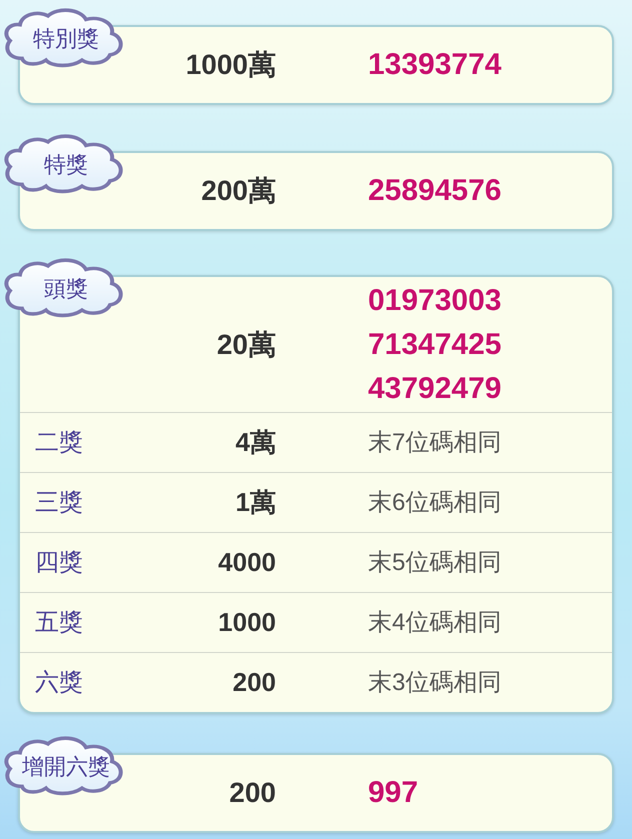 The image size is (632, 839). Describe the element at coordinates (255, 442) in the screenshot. I see `prize-amount: 4萬` at that location.